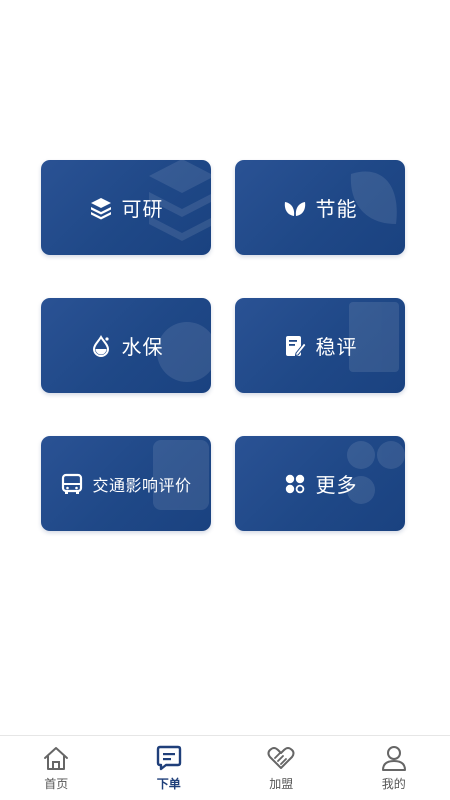  I want to click on tab-join: 加盟, so click(281, 768).